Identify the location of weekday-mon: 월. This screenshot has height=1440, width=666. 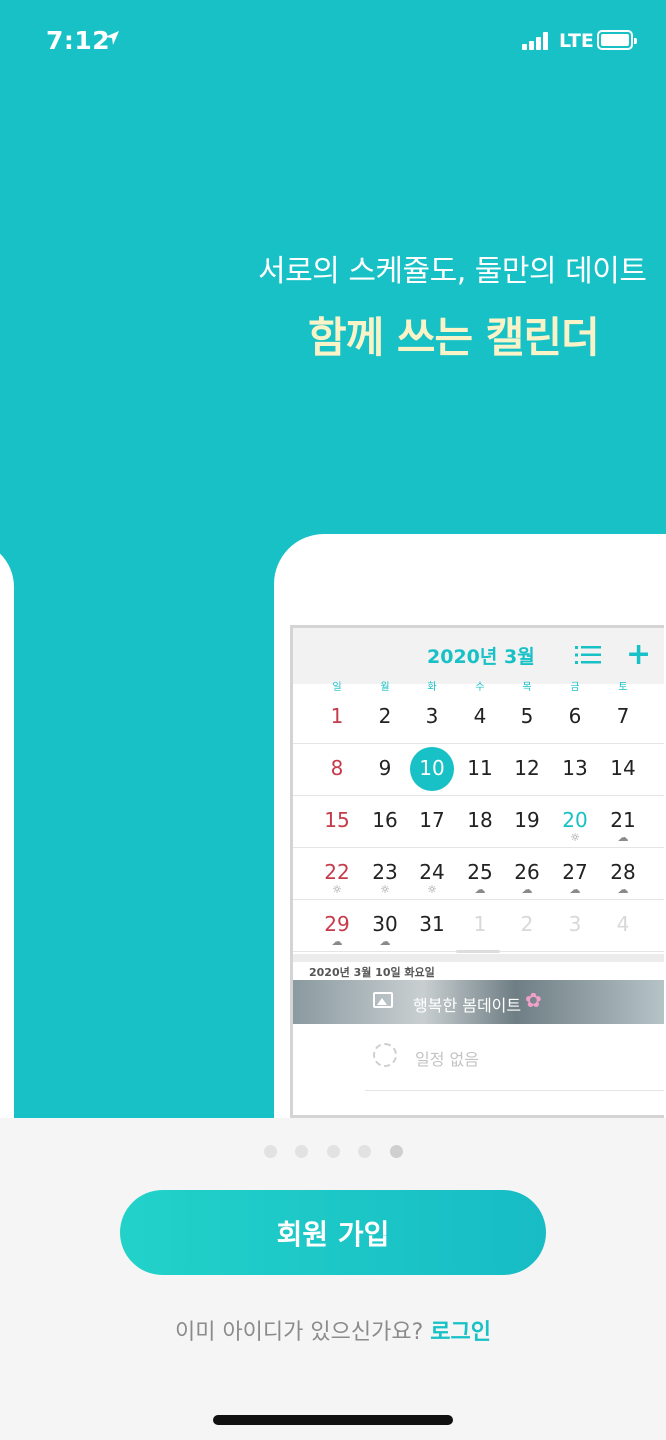
(385, 687).